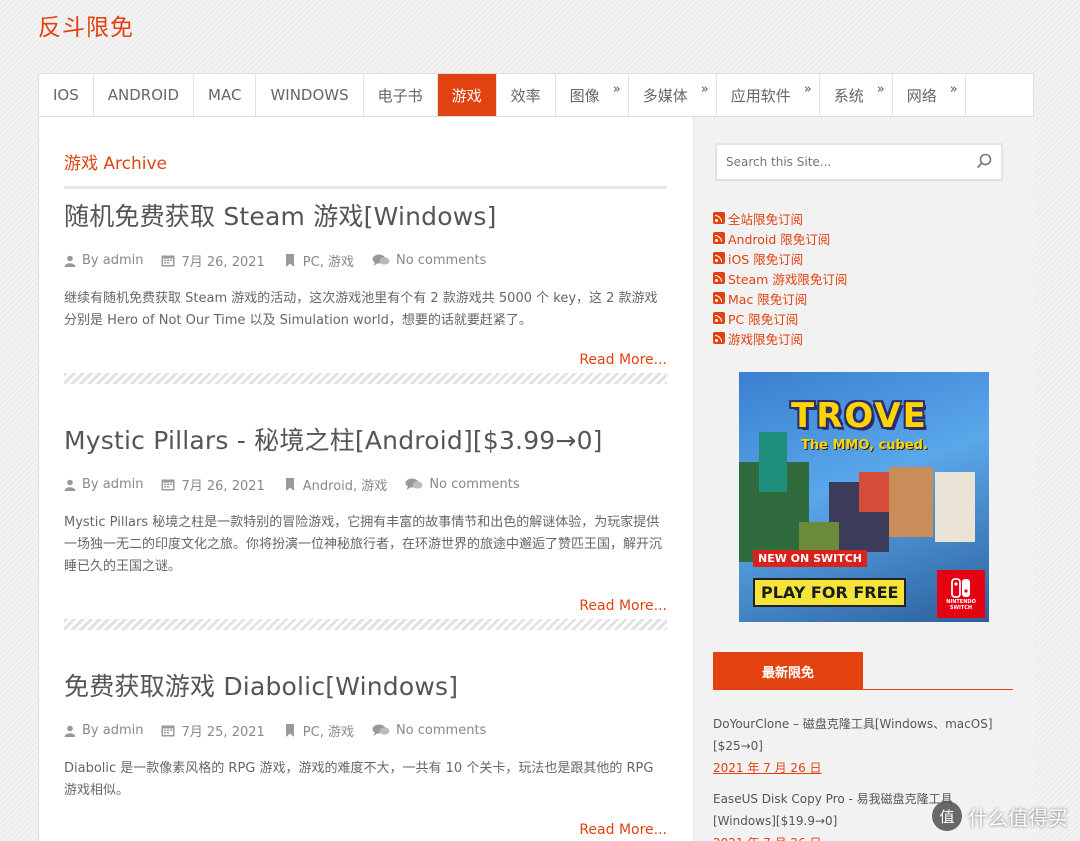 This screenshot has height=841, width=1080. I want to click on search-input, so click(837, 162).